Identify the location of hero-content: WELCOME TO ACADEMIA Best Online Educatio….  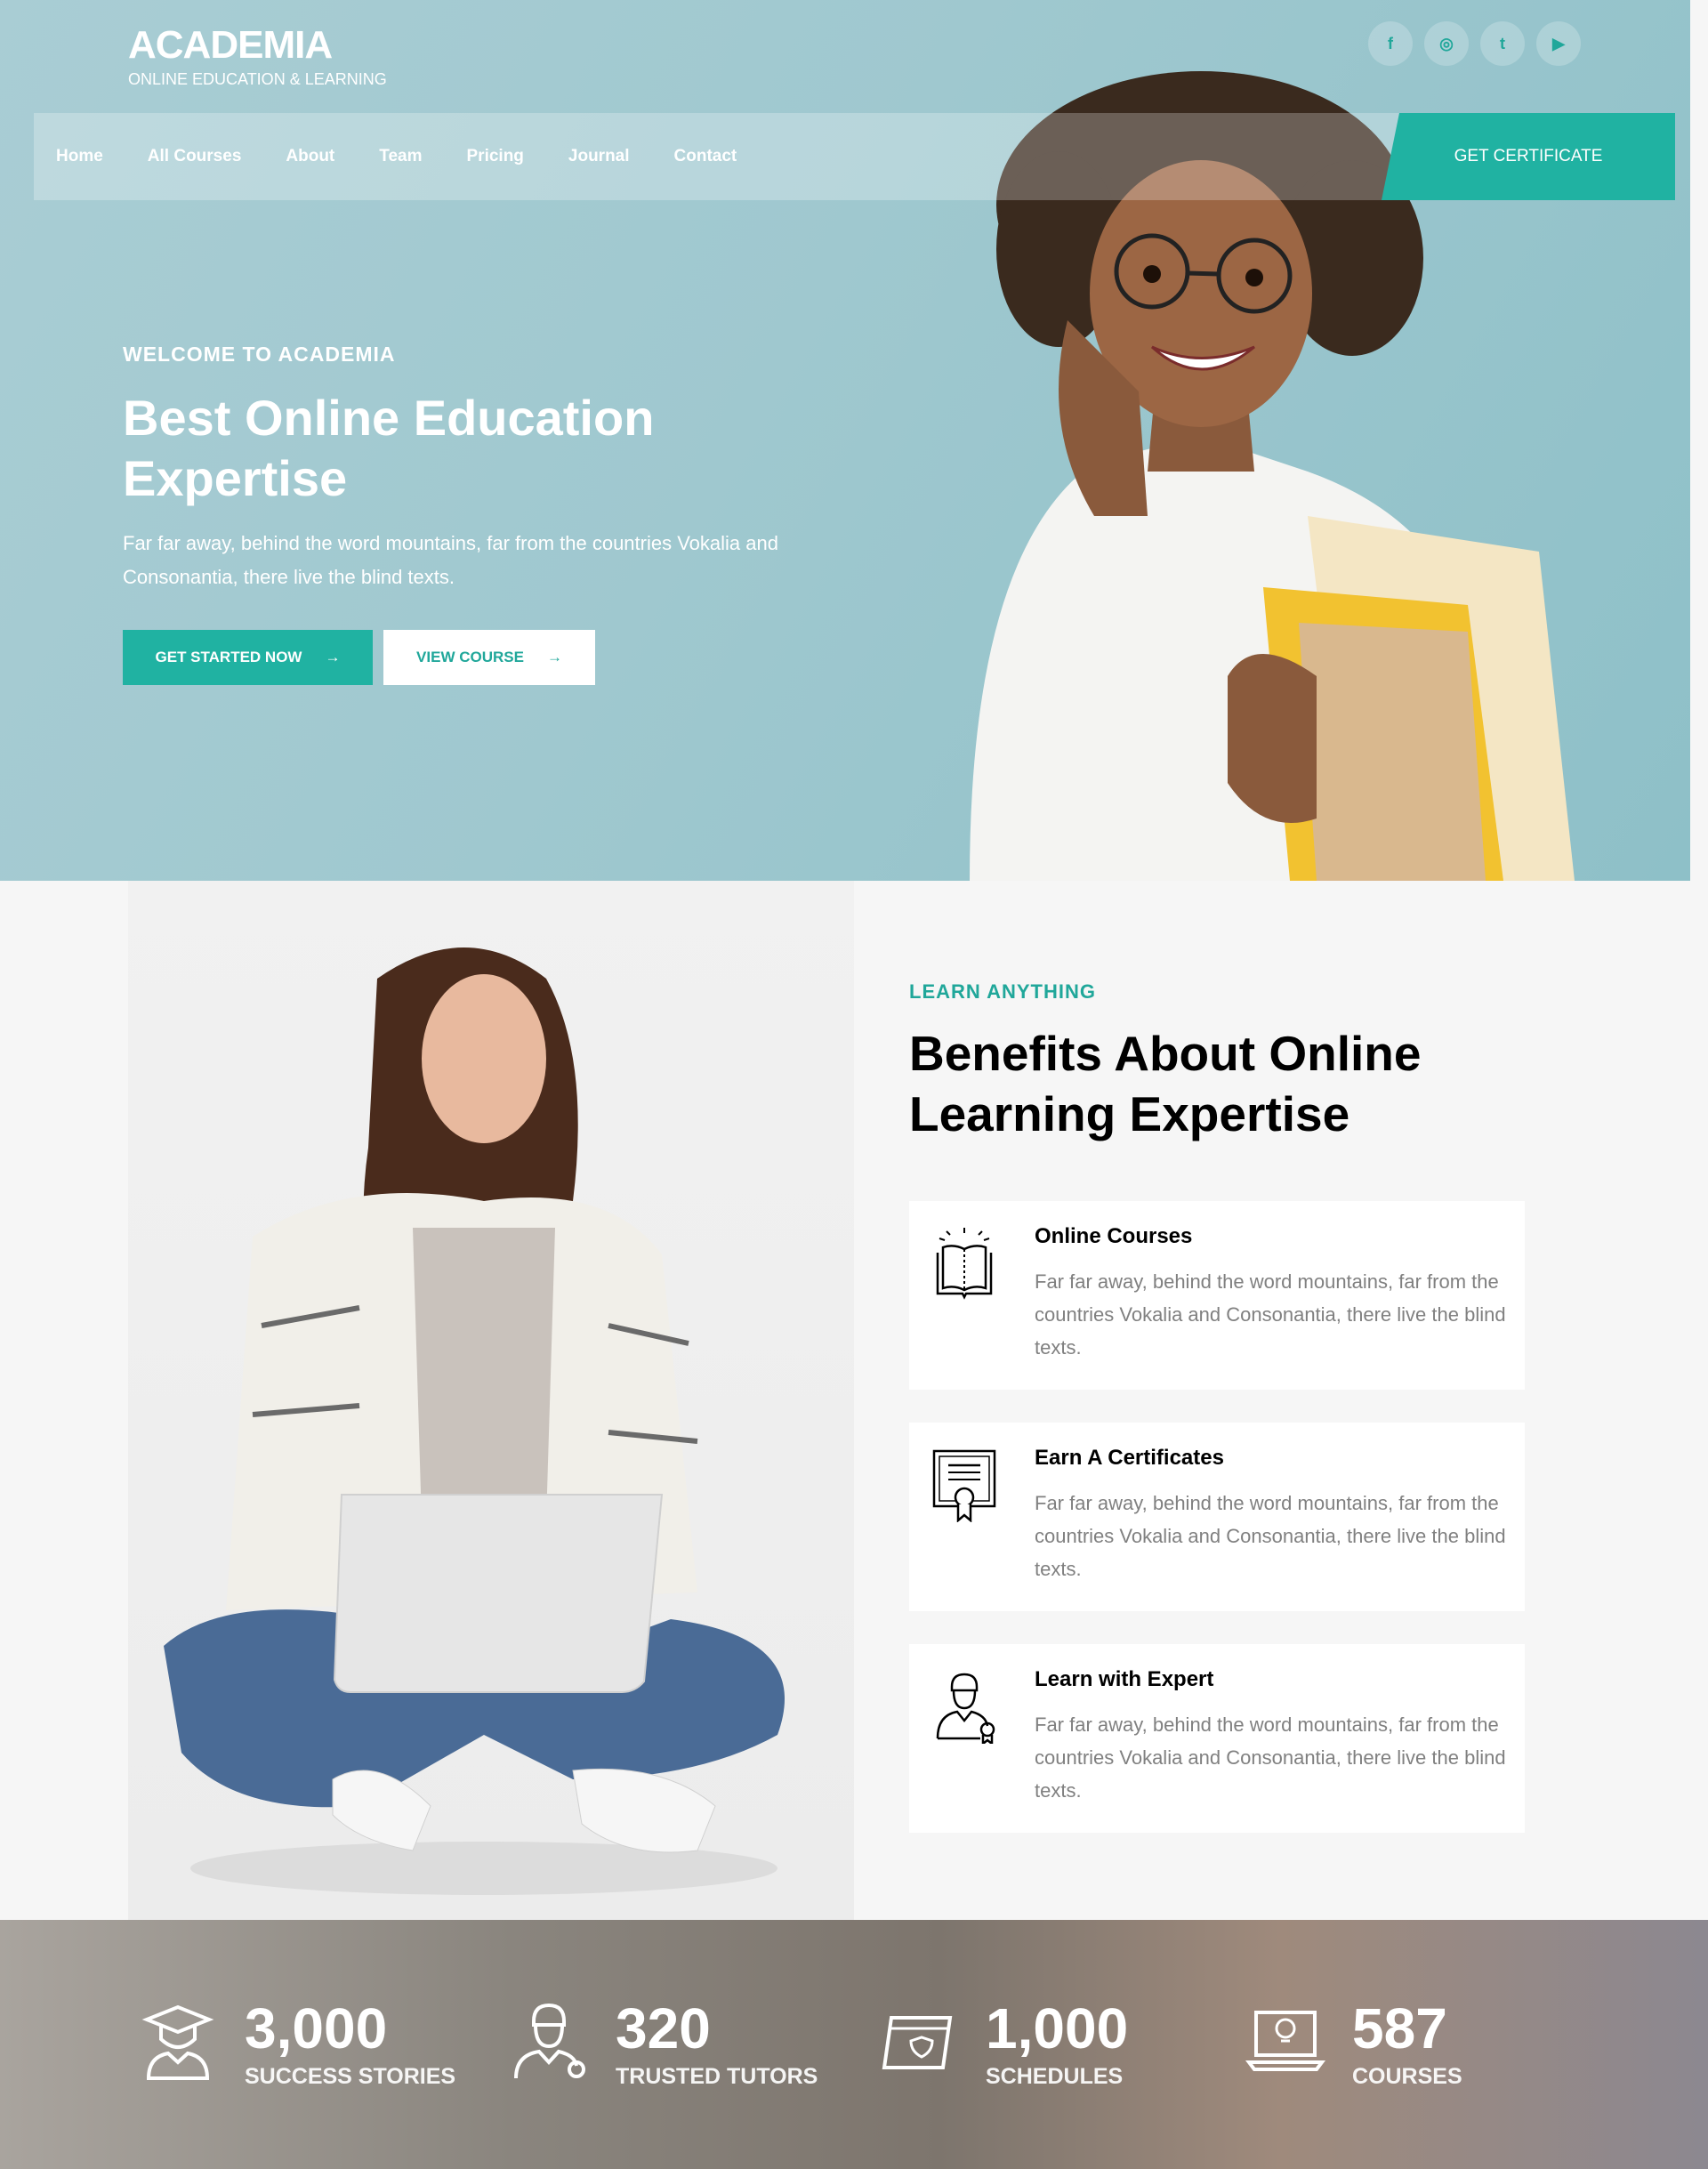
(470, 514).